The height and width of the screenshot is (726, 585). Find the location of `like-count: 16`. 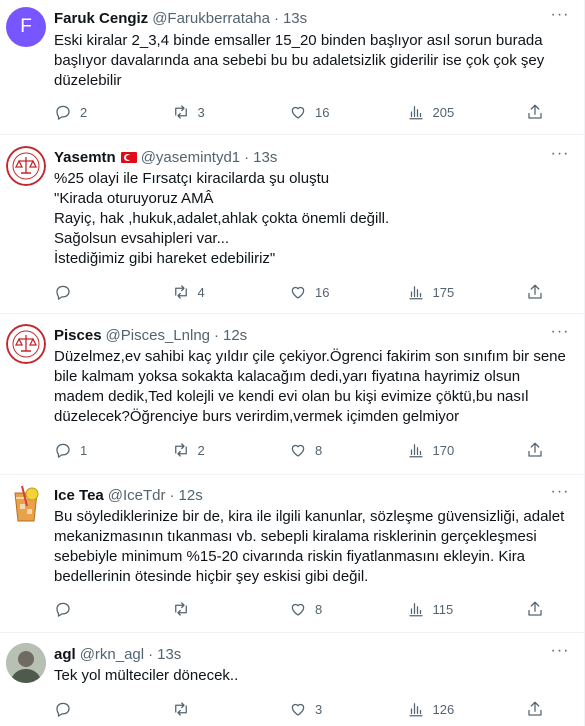

like-count: 16 is located at coordinates (322, 292).